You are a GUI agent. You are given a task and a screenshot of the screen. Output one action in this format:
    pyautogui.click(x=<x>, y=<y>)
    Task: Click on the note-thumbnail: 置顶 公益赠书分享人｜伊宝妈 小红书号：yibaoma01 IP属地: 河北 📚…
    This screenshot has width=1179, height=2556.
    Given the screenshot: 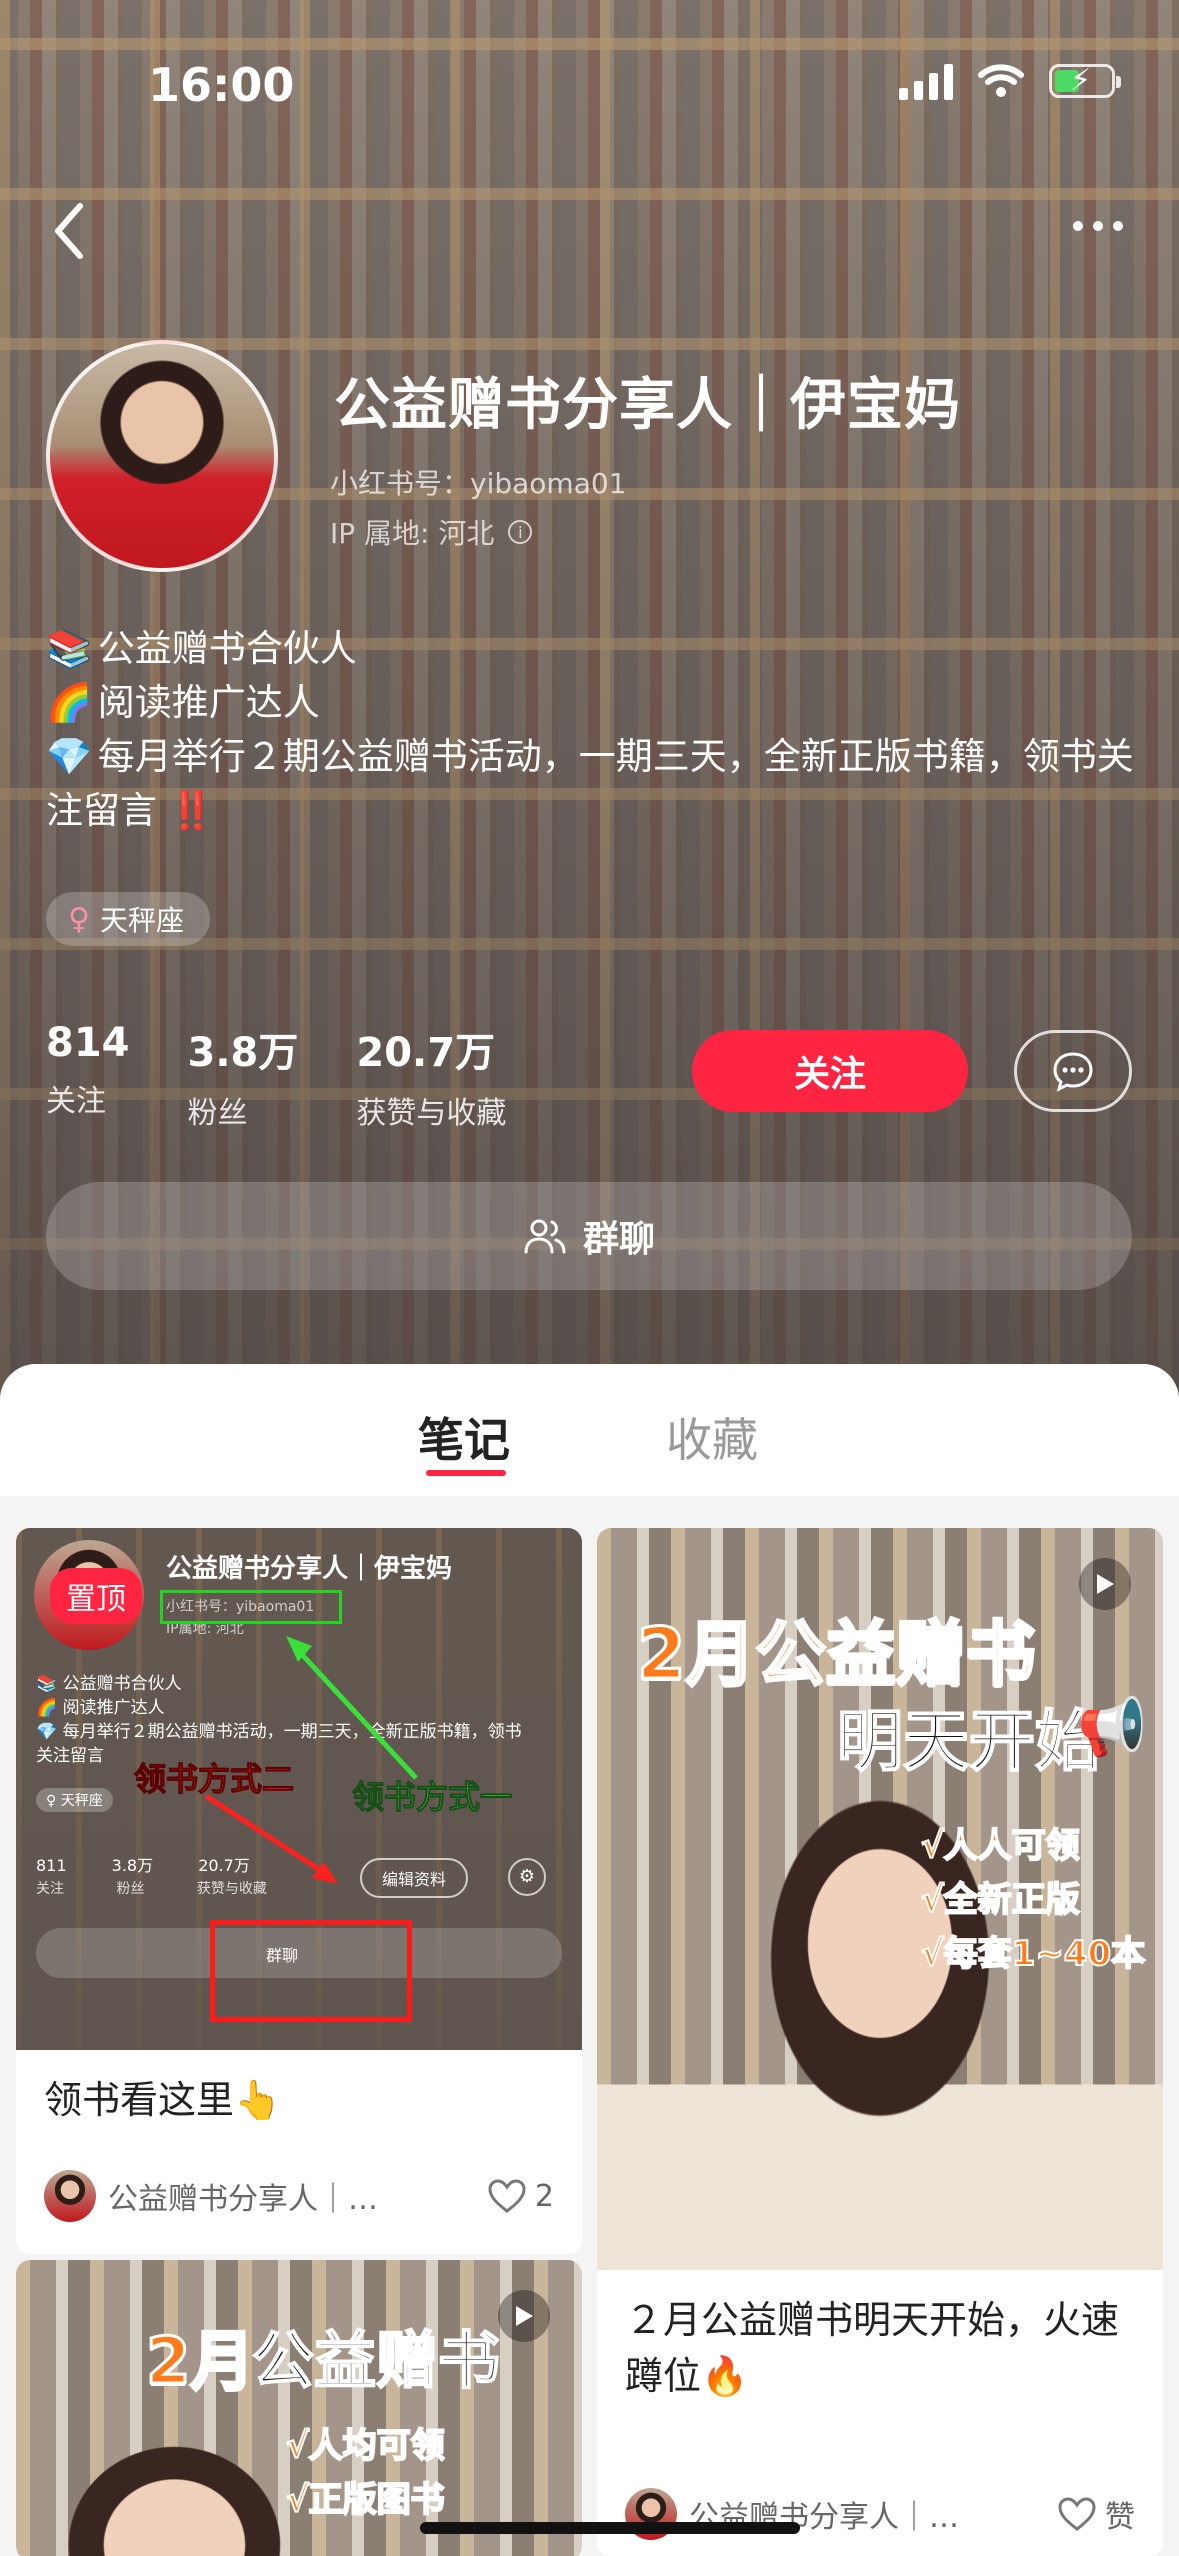 What is the action you would take?
    pyautogui.click(x=299, y=1789)
    